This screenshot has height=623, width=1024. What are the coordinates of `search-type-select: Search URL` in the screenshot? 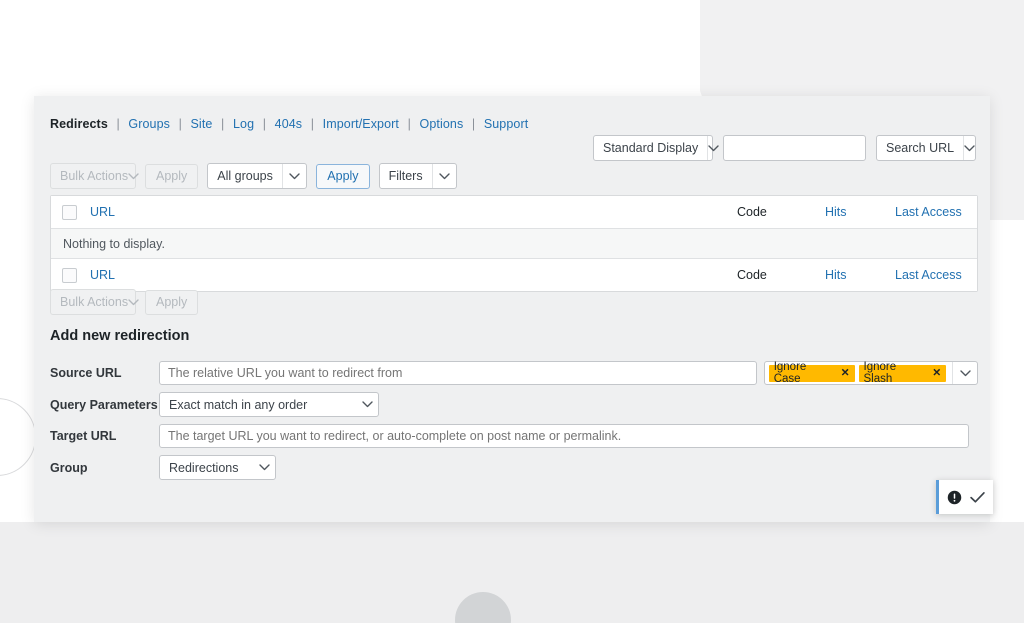 It's located at (926, 148).